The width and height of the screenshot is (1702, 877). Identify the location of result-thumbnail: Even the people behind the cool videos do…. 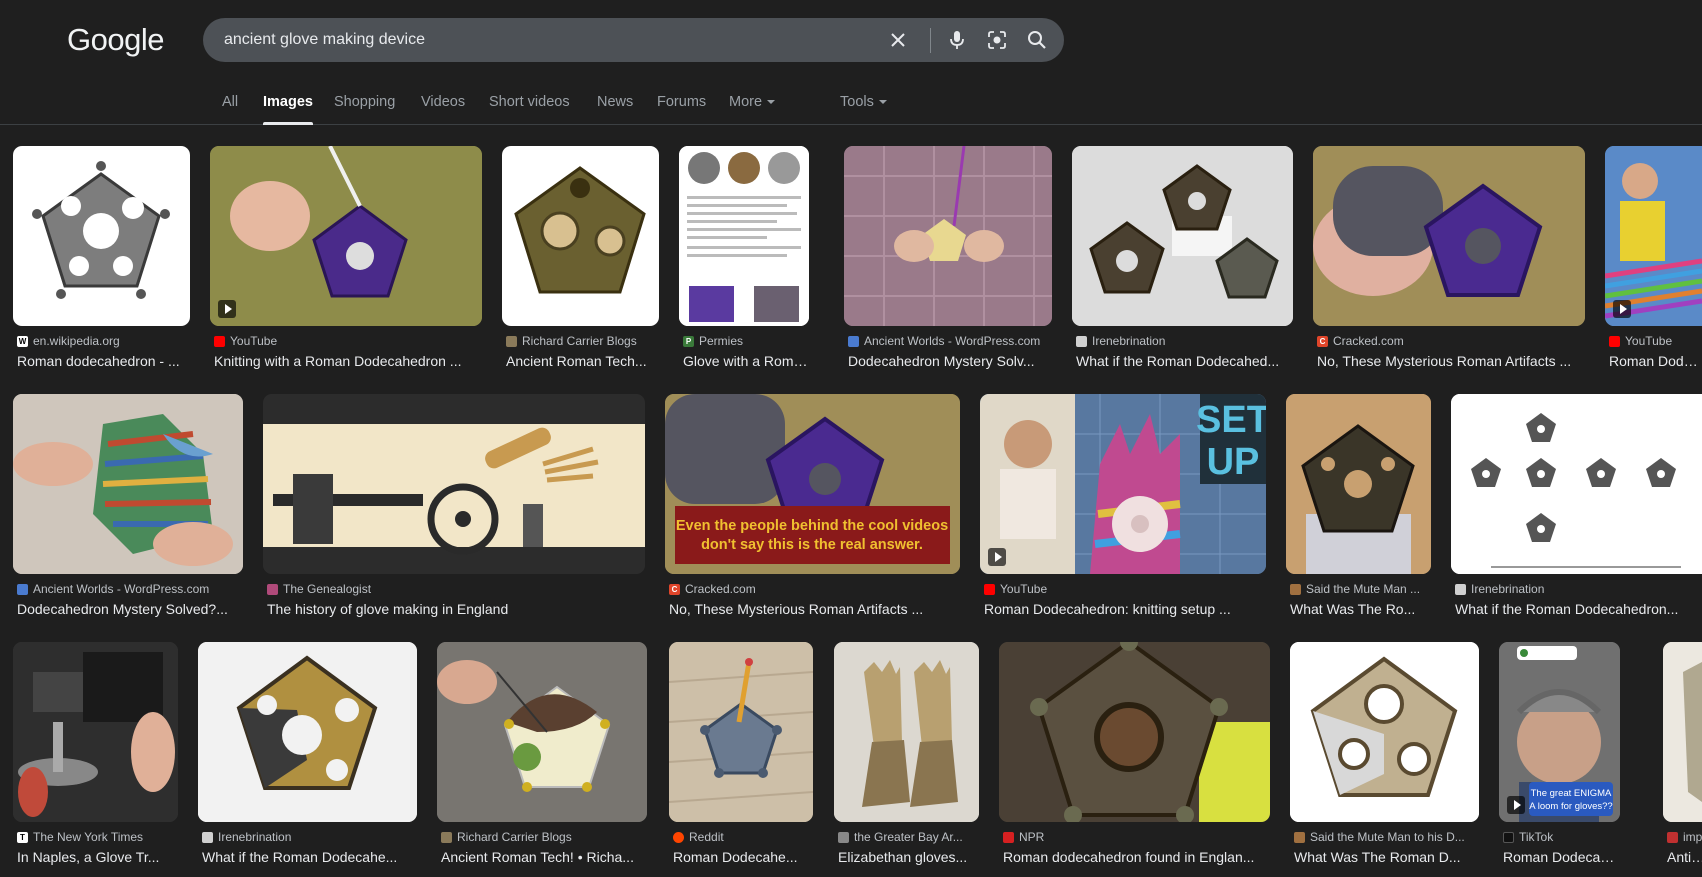
(812, 484).